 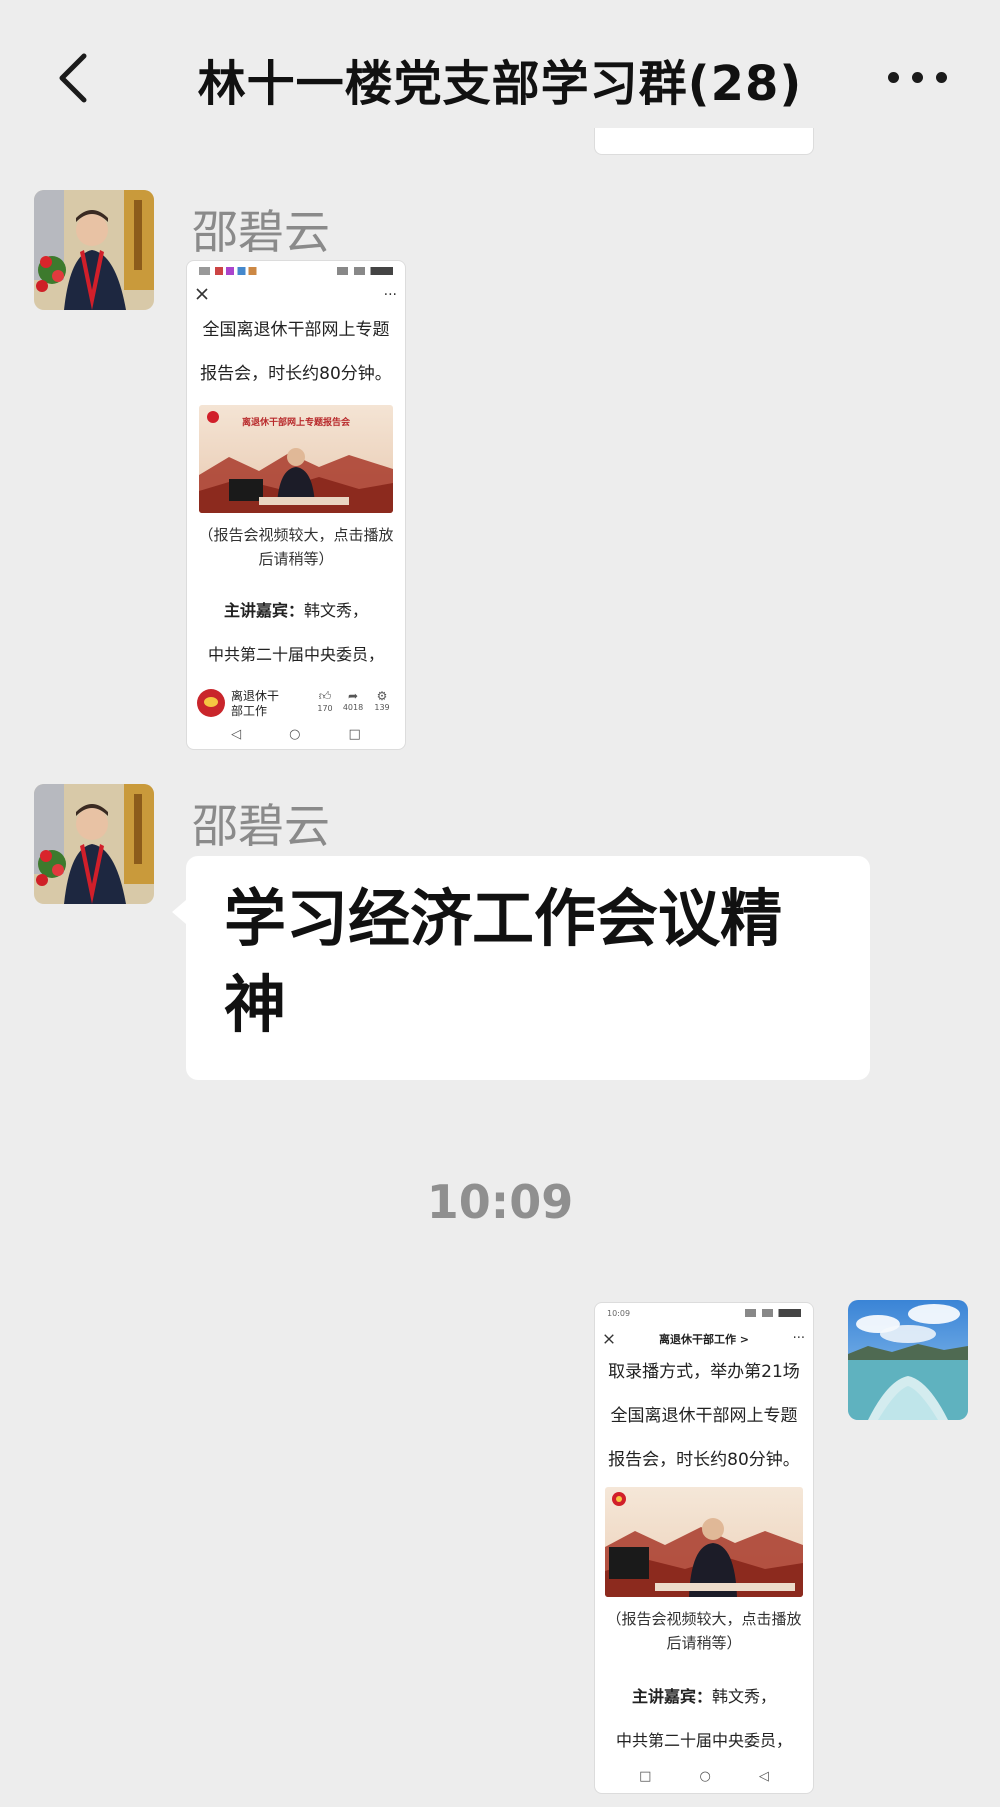 What do you see at coordinates (500, 84) in the screenshot?
I see `chat-title: 林十一楼党支部学习群(28)` at bounding box center [500, 84].